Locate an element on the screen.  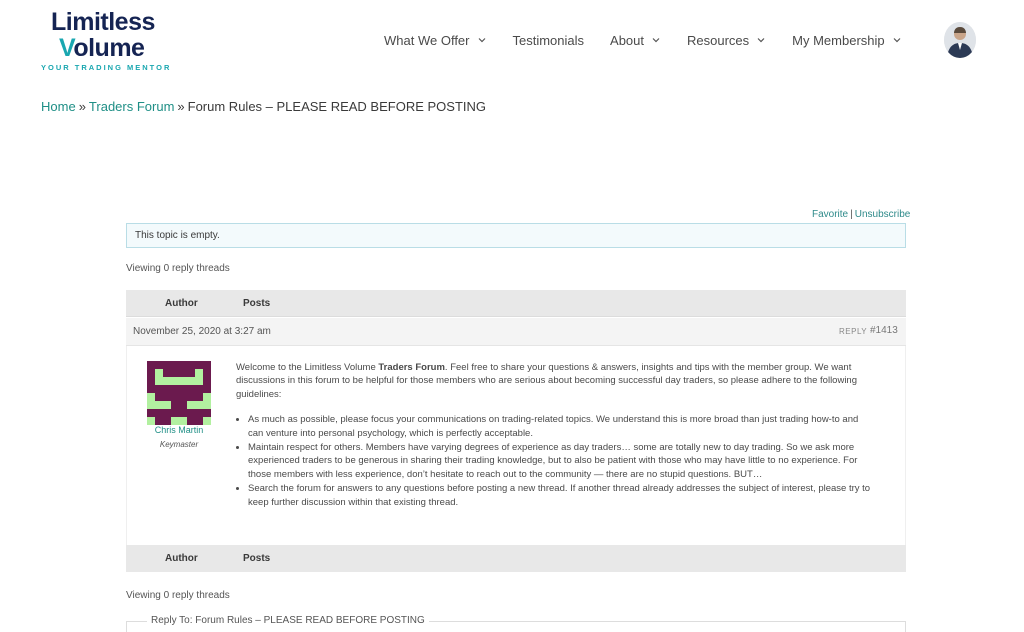
nav-item-resources: Resources is located at coordinates (726, 40).